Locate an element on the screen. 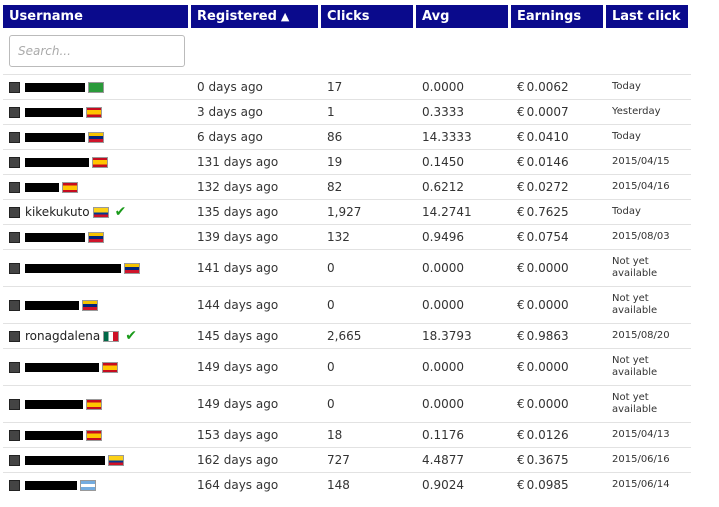 The width and height of the screenshot is (719, 507). clicks-cell: 82 is located at coordinates (368, 186).